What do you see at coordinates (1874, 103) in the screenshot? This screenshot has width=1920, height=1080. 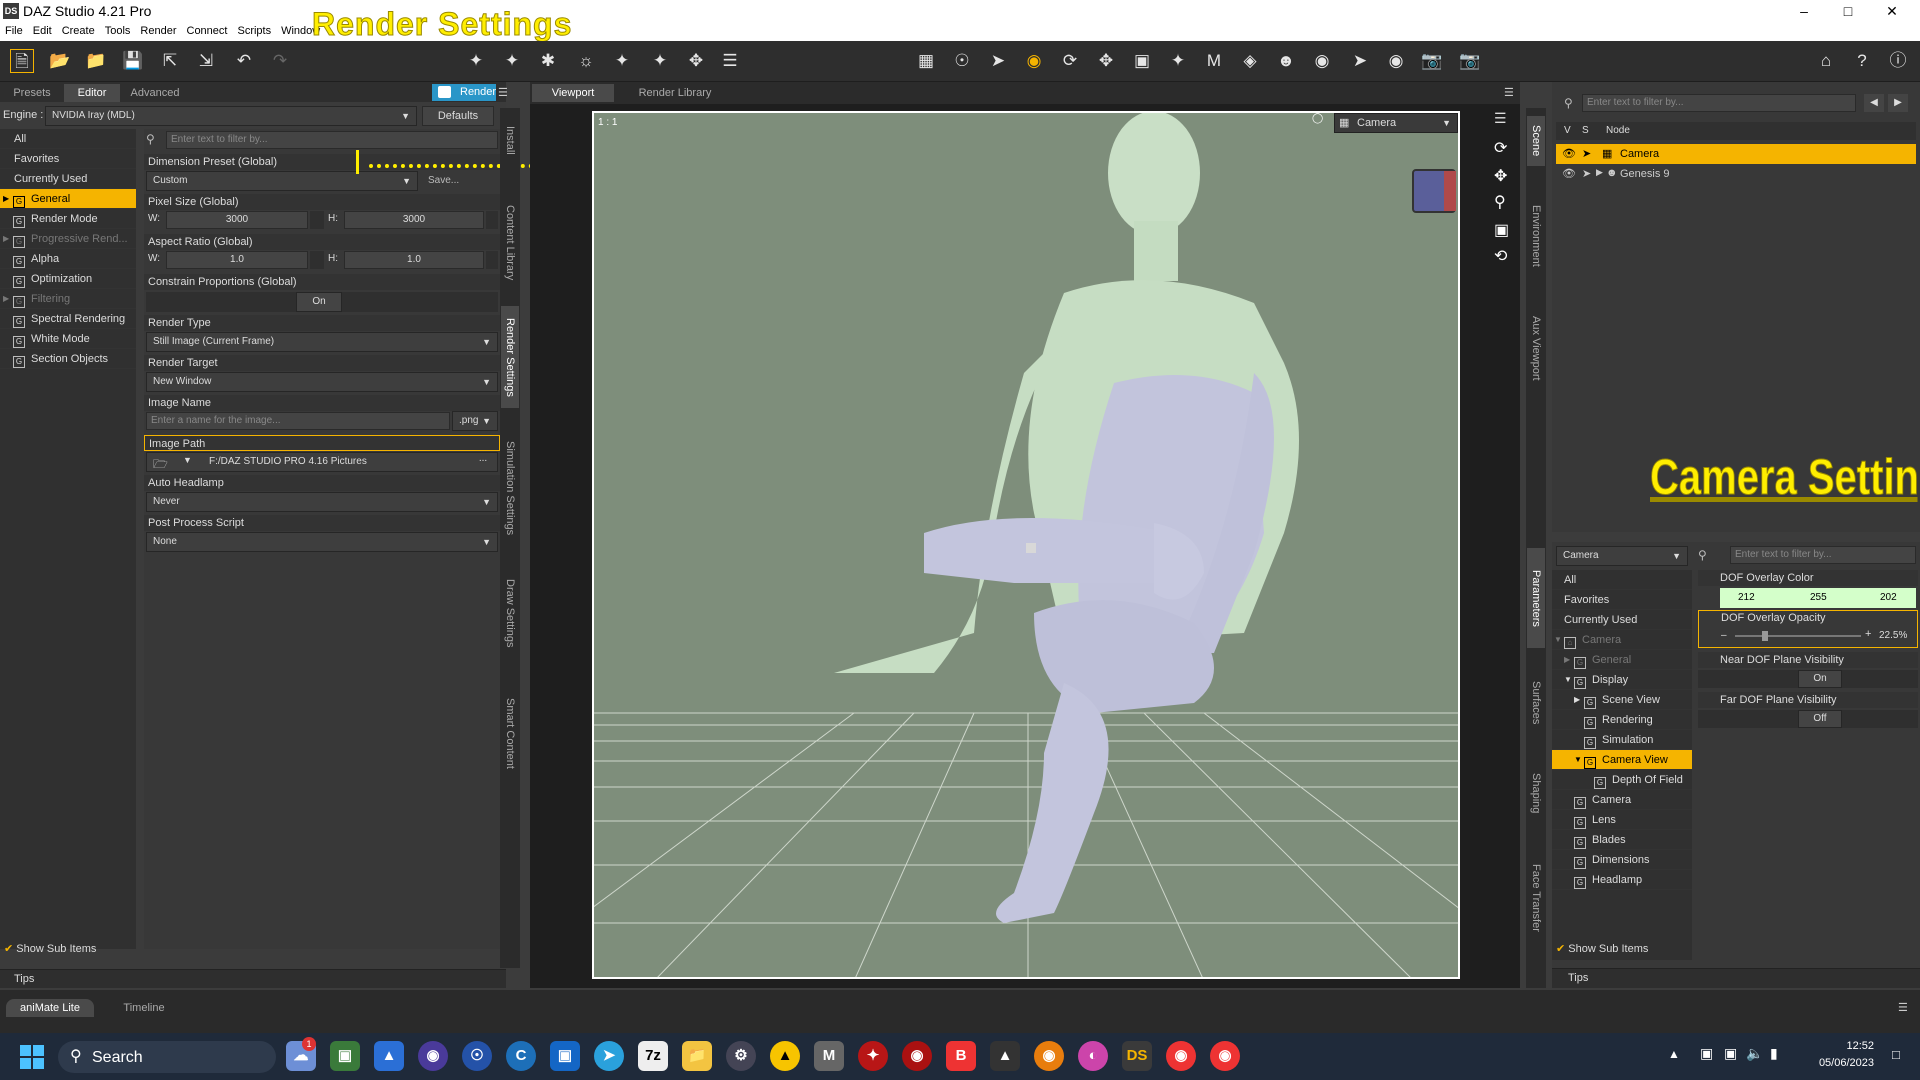 I see `scene-back-button: ◀` at bounding box center [1874, 103].